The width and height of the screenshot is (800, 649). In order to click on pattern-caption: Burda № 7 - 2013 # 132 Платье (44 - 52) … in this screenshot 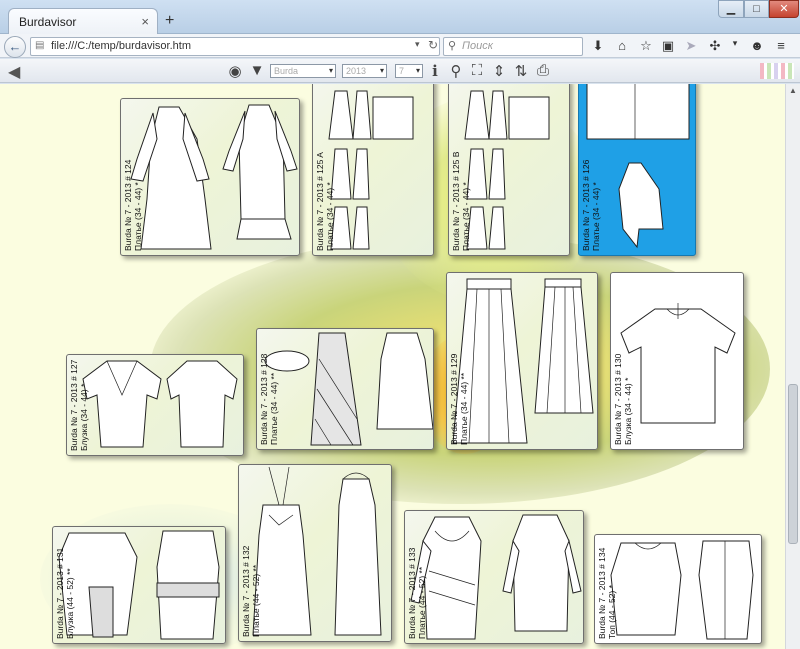, I will do `click(251, 591)`.